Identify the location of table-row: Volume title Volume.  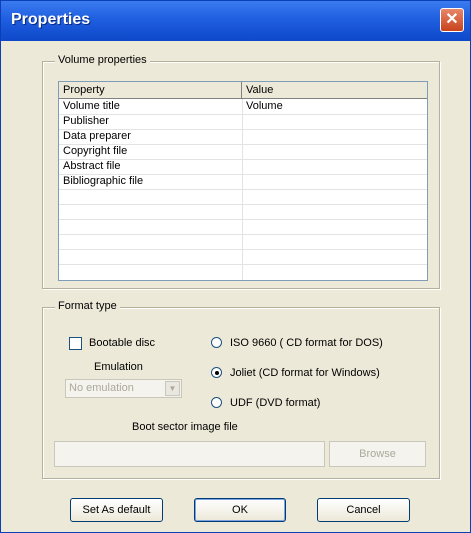
(243, 107).